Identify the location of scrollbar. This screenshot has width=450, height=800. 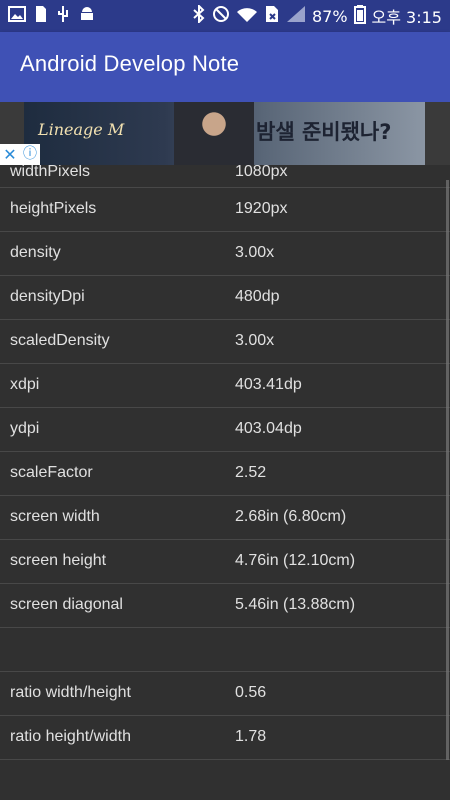
(447, 470).